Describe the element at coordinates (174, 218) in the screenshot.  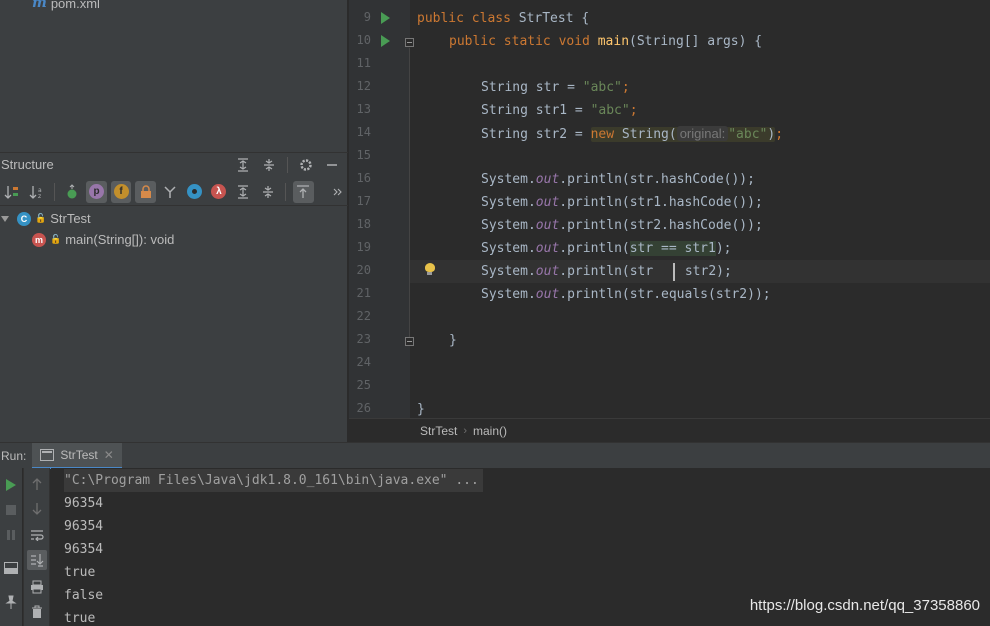
I see `tree-node-class: C 🔓 StrTest` at that location.